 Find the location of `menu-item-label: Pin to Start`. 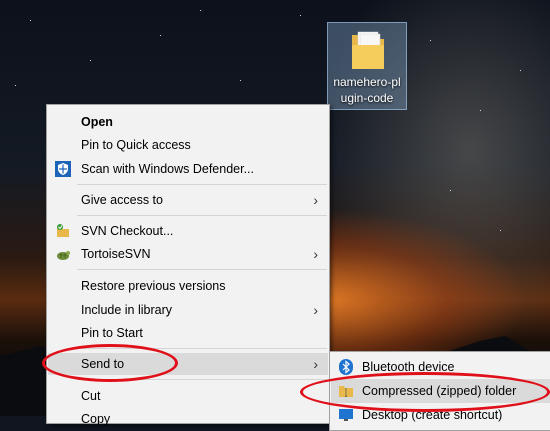

menu-item-label: Pin to Start is located at coordinates (112, 333).